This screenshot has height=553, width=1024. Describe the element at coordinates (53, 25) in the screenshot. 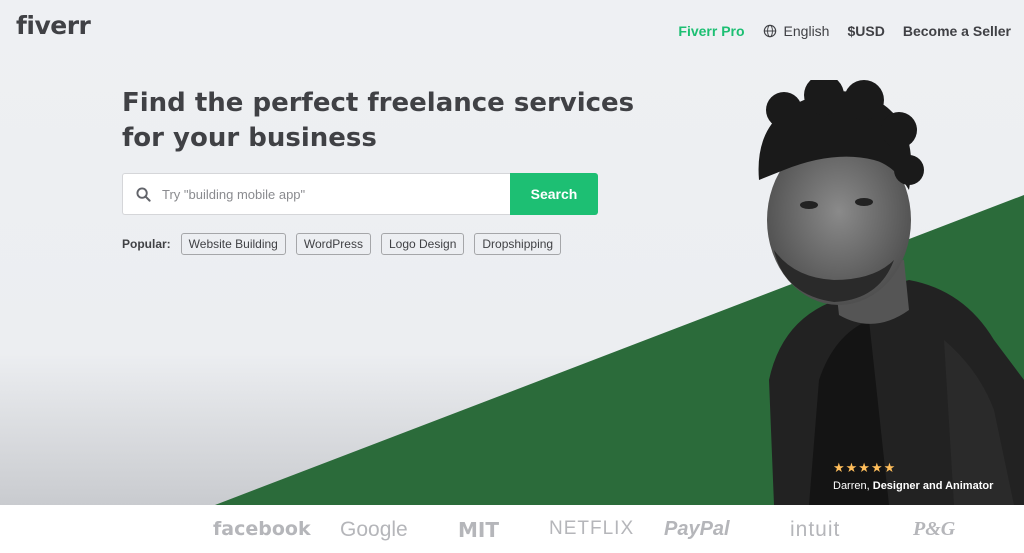

I see `fiverr-logo: fiverr` at that location.